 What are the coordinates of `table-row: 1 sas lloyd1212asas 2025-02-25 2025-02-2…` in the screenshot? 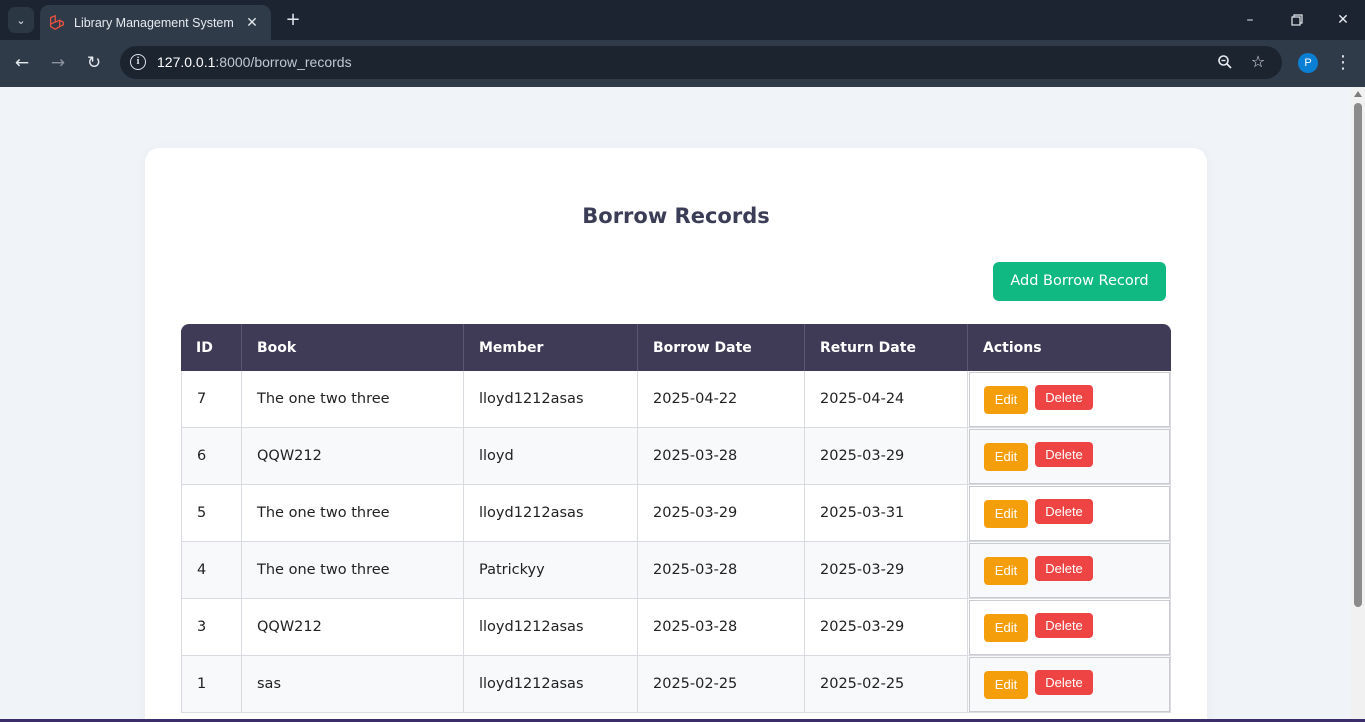 It's located at (676, 684).